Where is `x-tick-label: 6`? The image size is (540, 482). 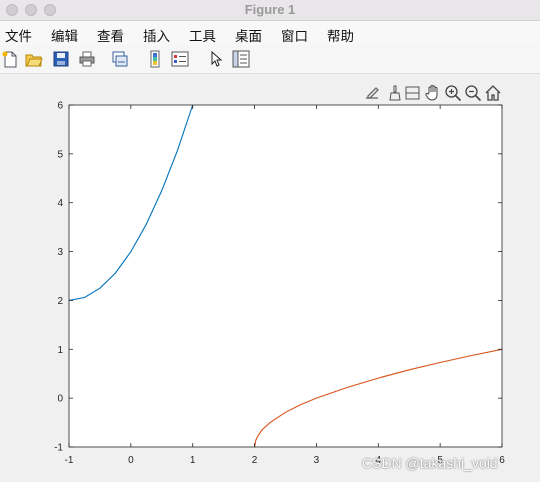 x-tick-label: 6 is located at coordinates (502, 460).